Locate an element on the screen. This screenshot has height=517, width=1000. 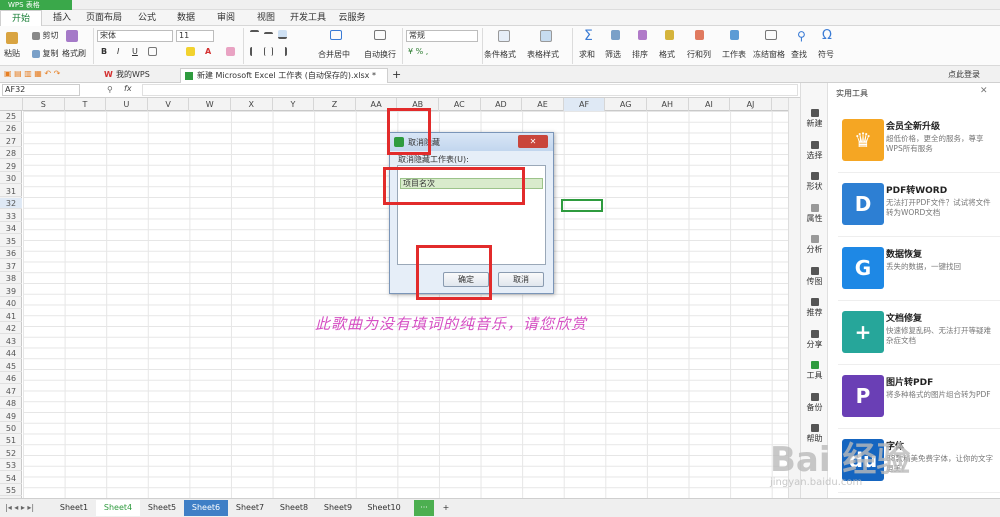
column-header: AH is located at coordinates (668, 104).